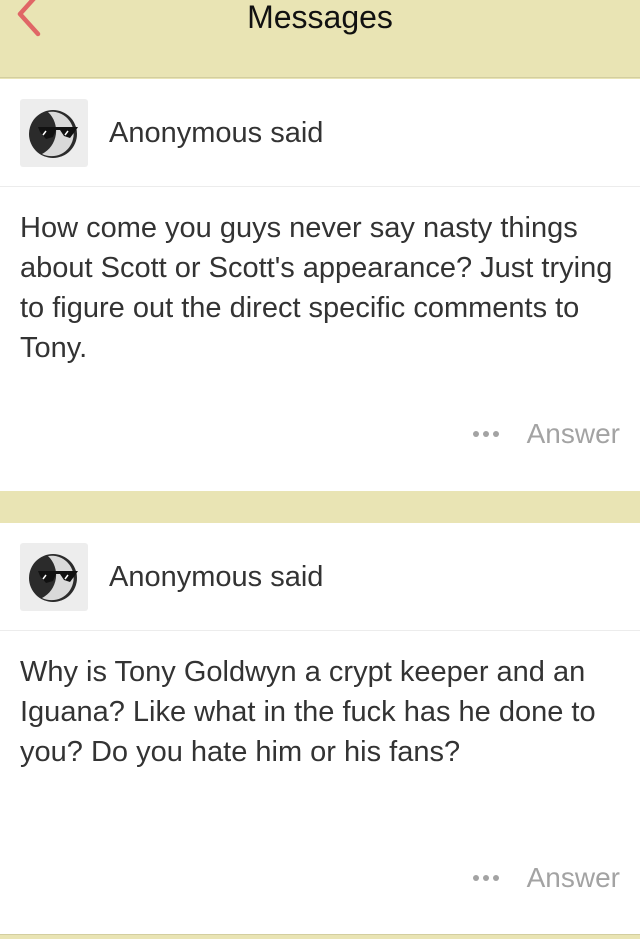  What do you see at coordinates (320, 17) in the screenshot?
I see `page-title: Messages` at bounding box center [320, 17].